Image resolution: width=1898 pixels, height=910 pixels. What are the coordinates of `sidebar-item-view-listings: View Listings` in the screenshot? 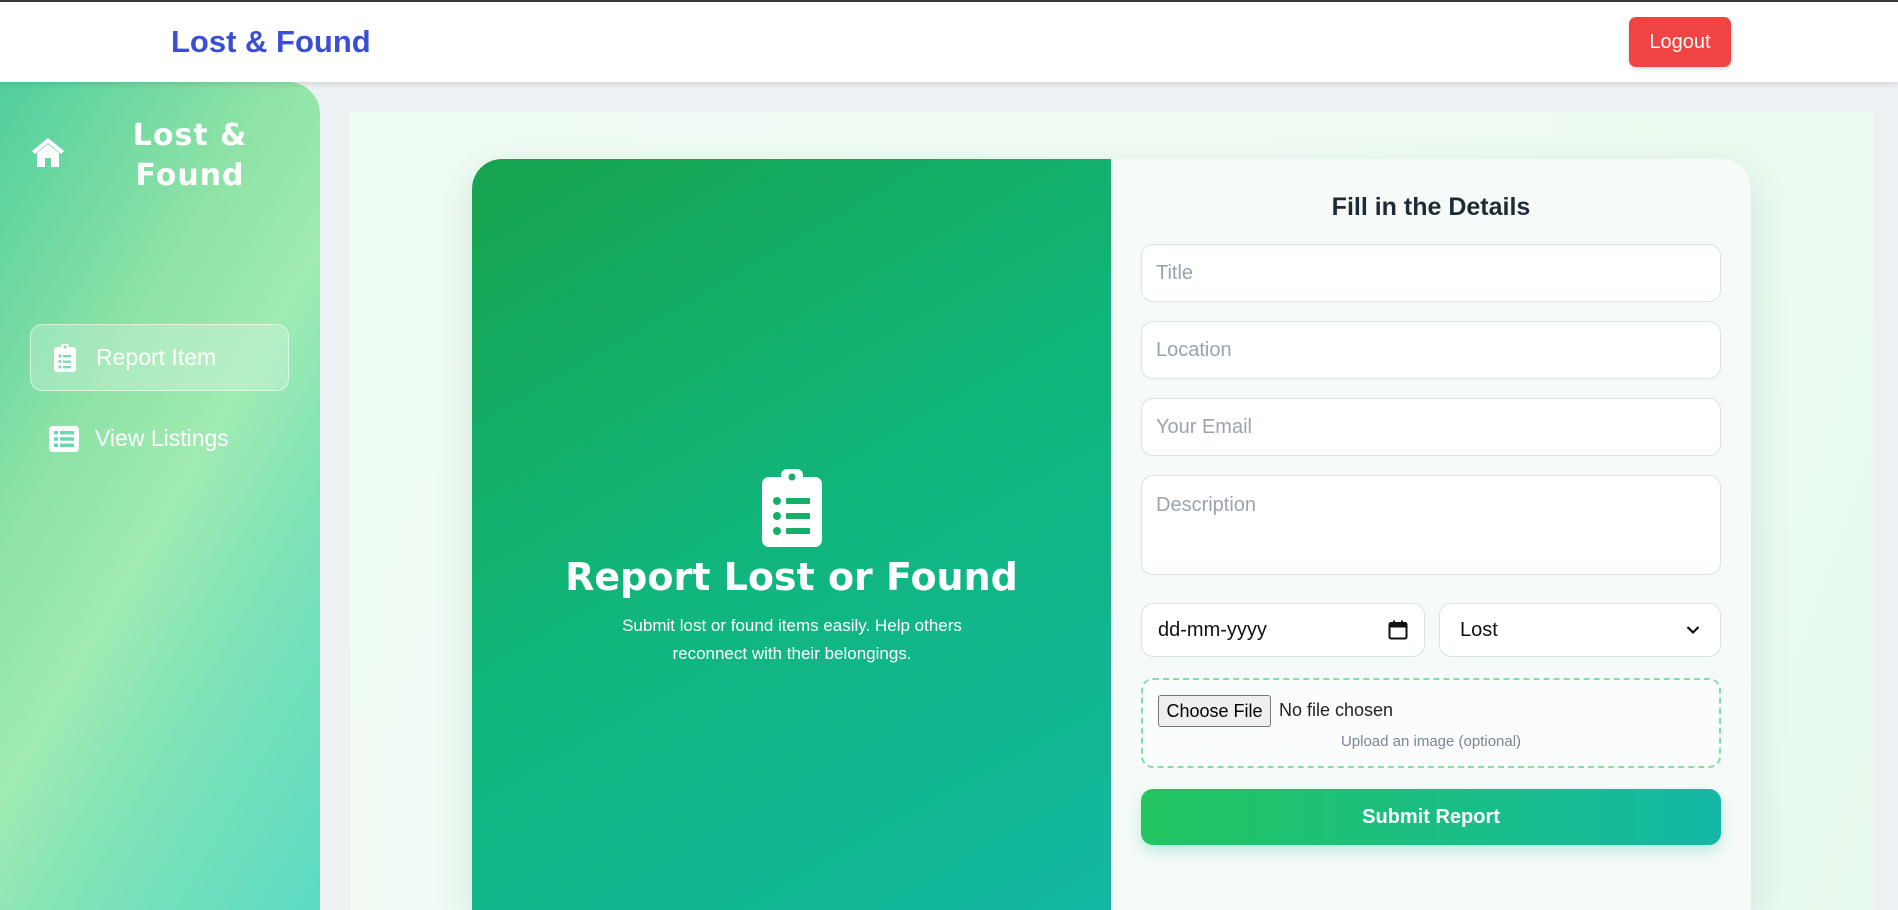 It's located at (159, 438).